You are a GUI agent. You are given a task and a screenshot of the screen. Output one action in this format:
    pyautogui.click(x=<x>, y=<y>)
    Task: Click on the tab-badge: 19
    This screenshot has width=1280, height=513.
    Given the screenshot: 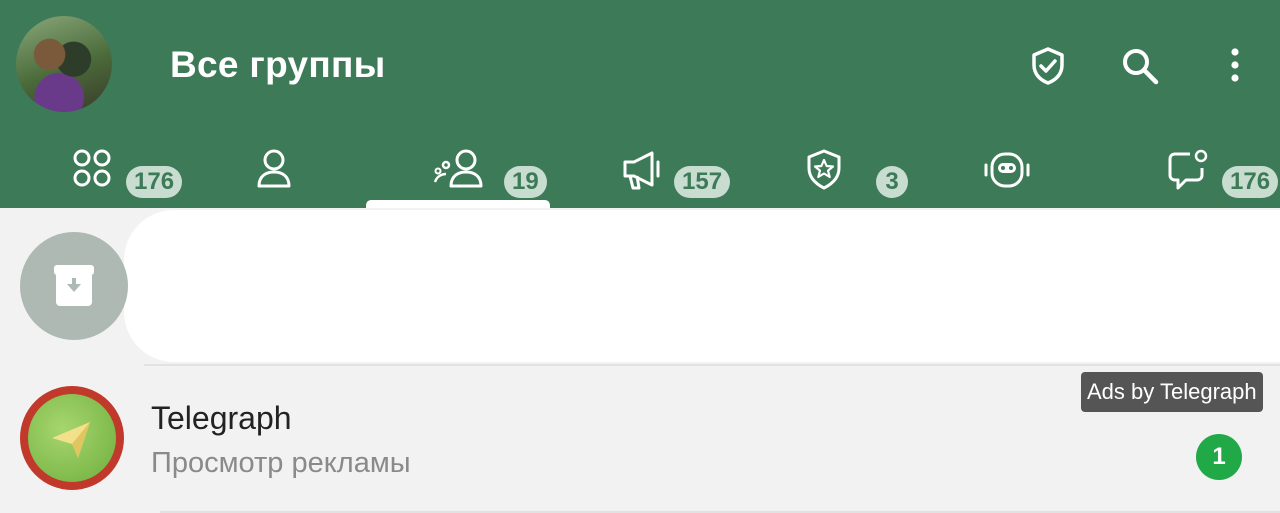 What is the action you would take?
    pyautogui.click(x=525, y=182)
    